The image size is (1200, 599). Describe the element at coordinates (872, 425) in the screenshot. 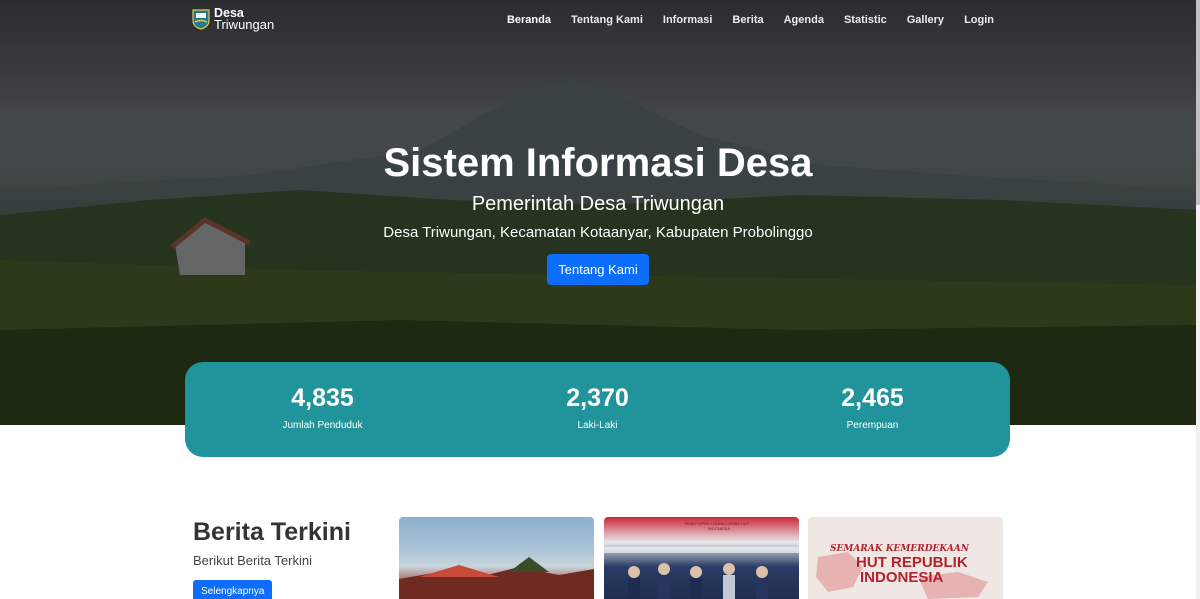

I see `stat-label: Perempuan` at that location.